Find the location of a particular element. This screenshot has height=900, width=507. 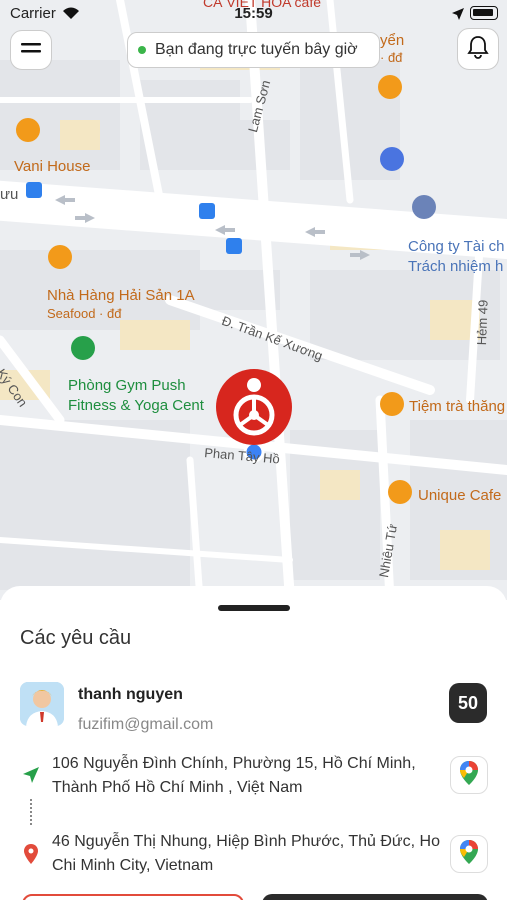

map-place-label: Tiệm trà thăng is located at coordinates (457, 406).